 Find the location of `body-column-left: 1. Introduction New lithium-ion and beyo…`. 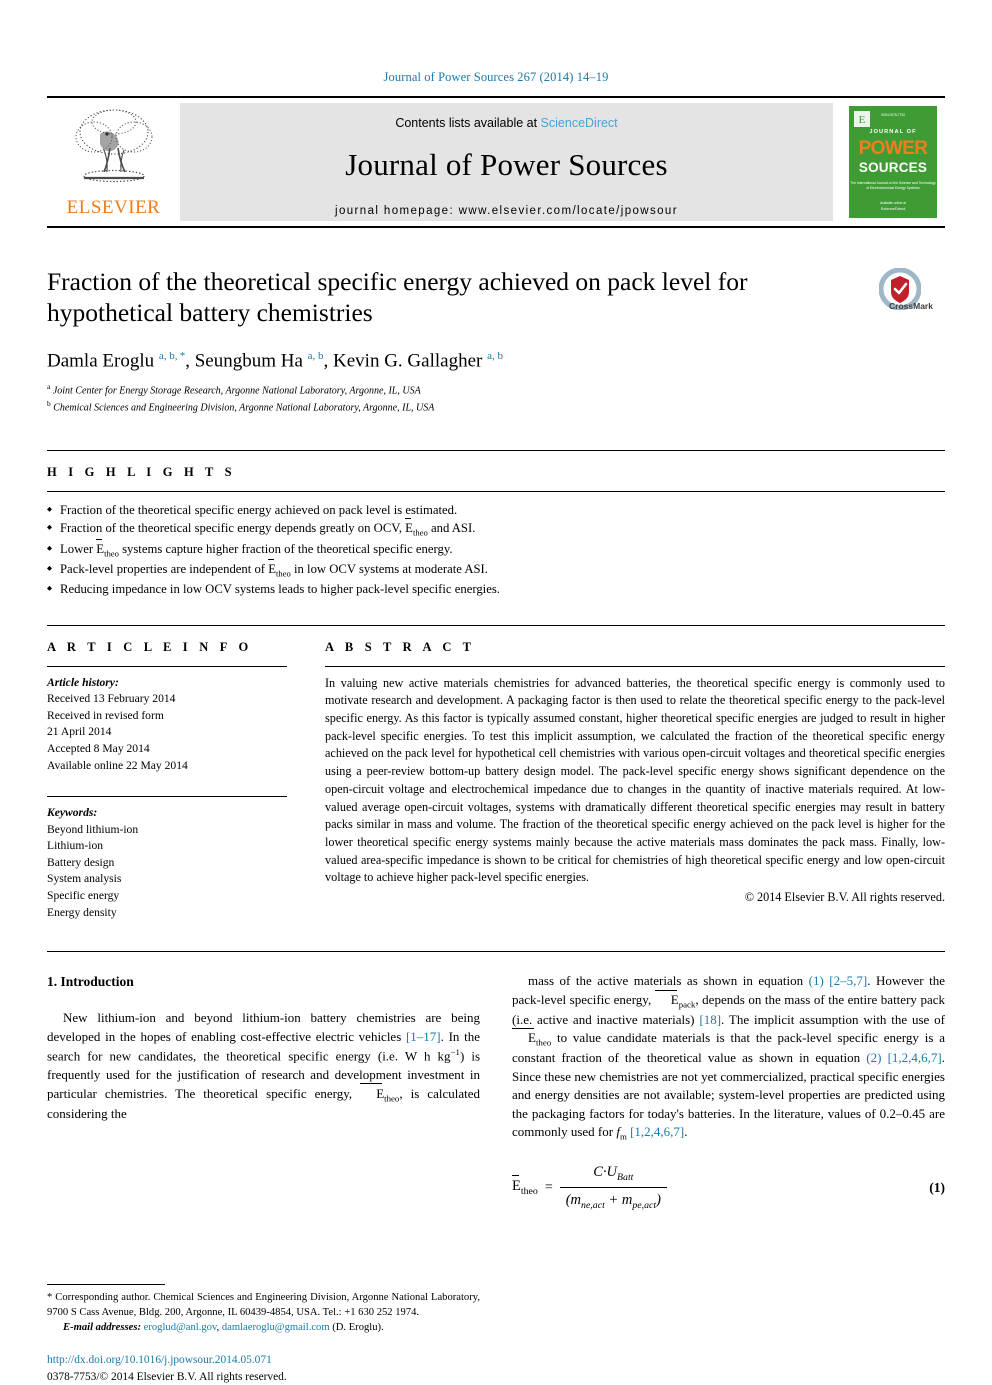

body-column-left: 1. Introduction New lithium-ion and beyo… is located at coordinates (264, 1177).